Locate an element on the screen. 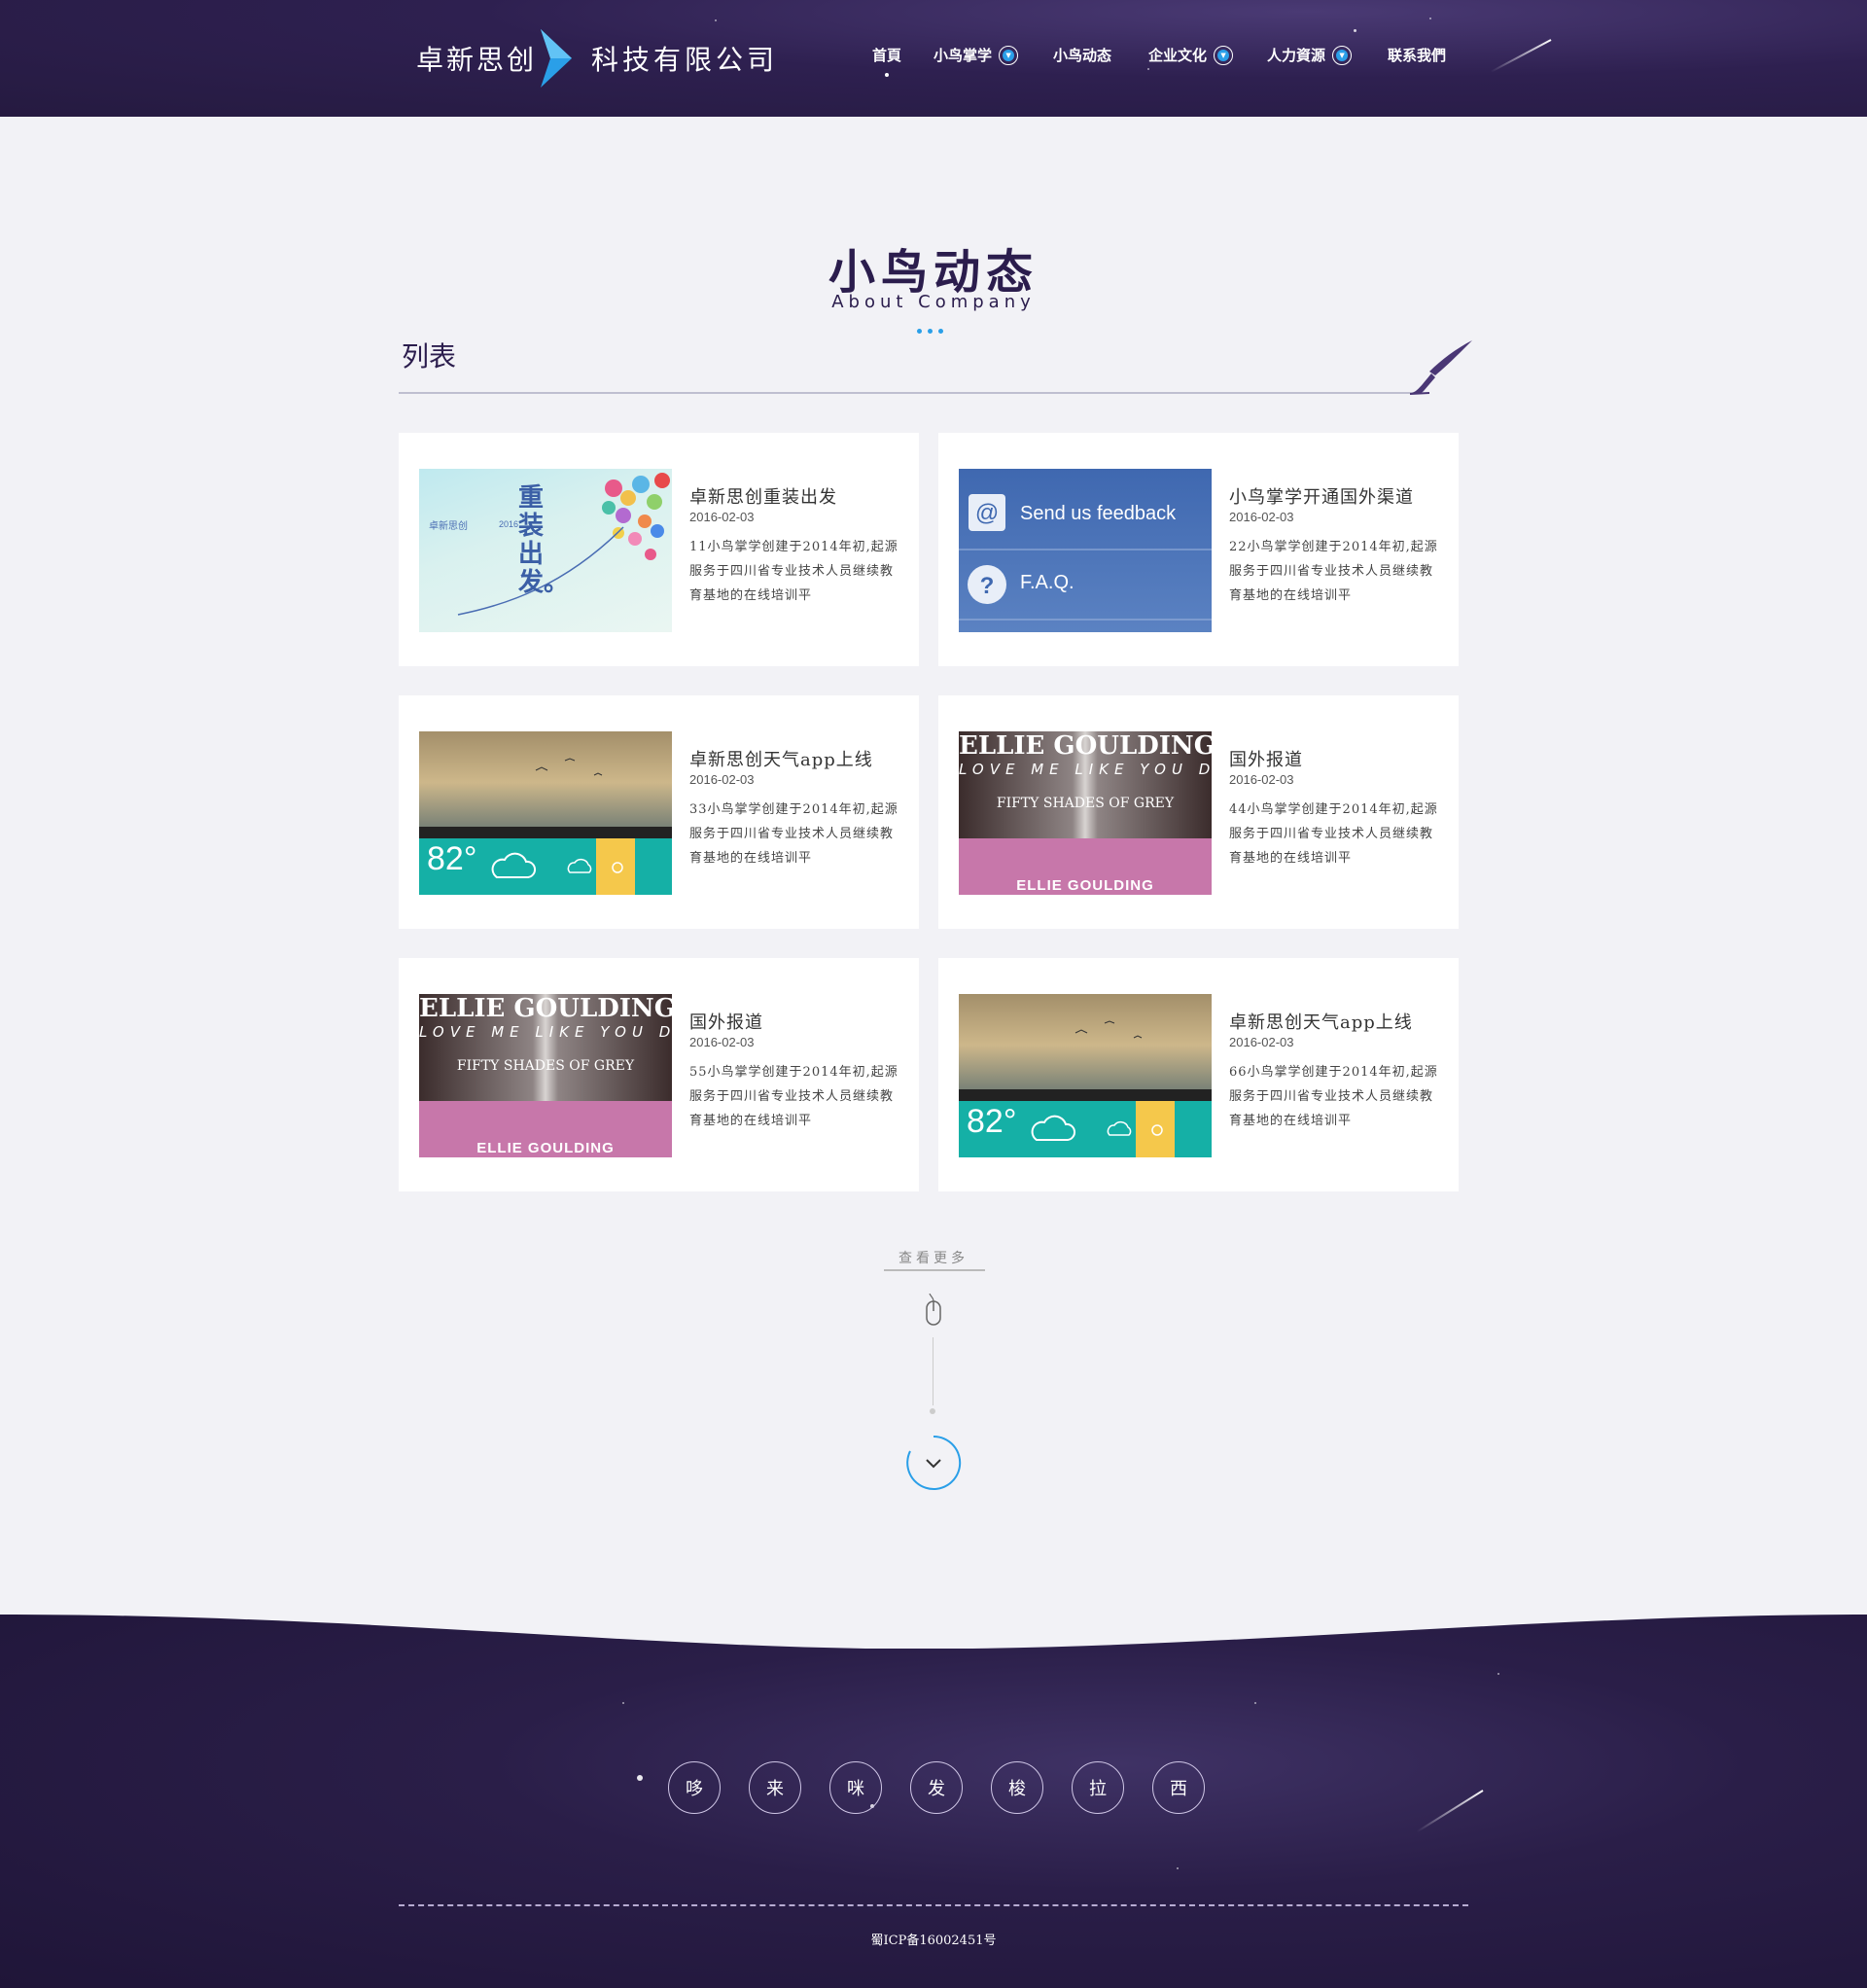  divider is located at coordinates (907, 393).